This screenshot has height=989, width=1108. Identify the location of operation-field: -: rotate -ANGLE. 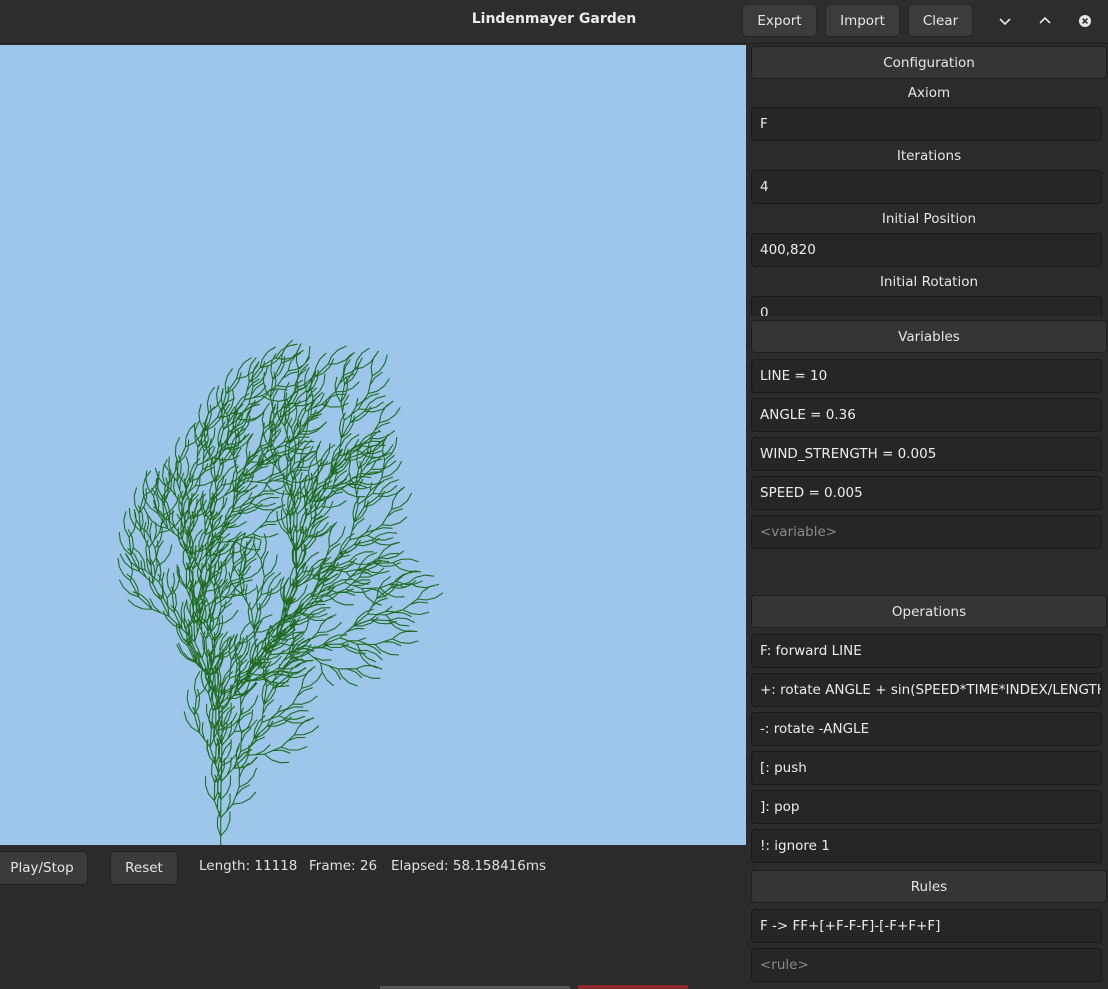
(926, 729).